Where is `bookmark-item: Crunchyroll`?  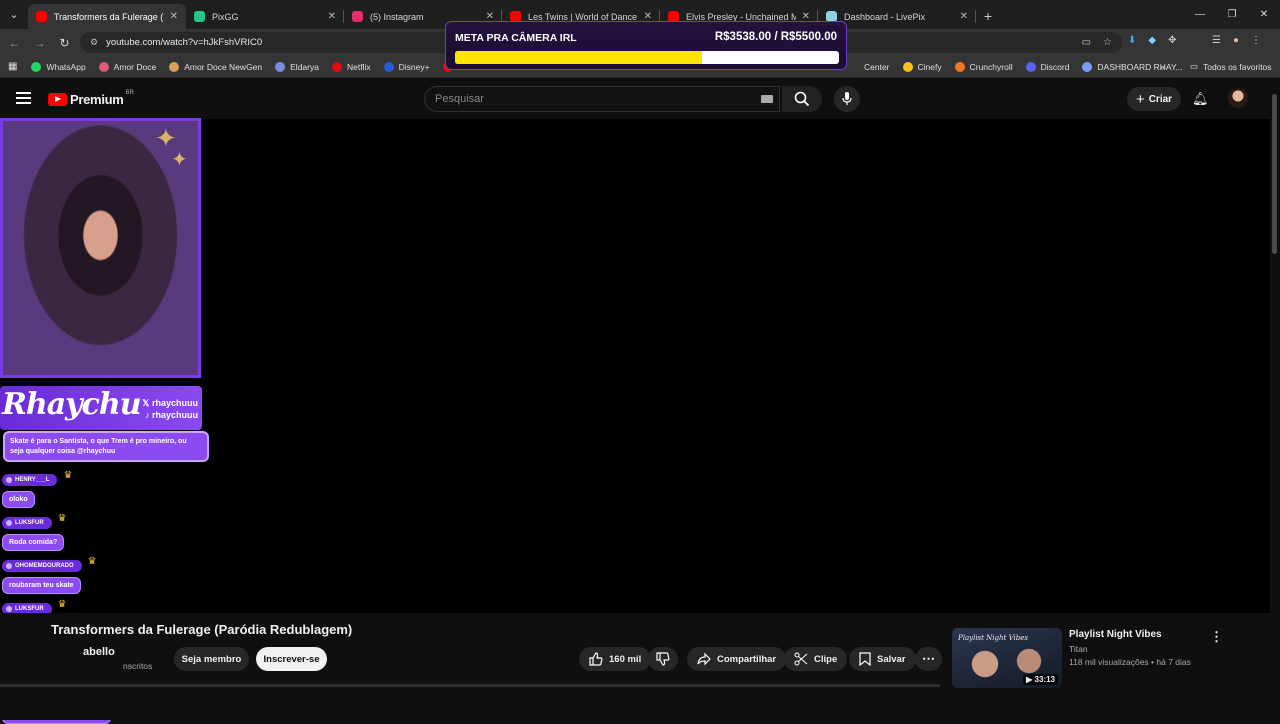 bookmark-item: Crunchyroll is located at coordinates (983, 66).